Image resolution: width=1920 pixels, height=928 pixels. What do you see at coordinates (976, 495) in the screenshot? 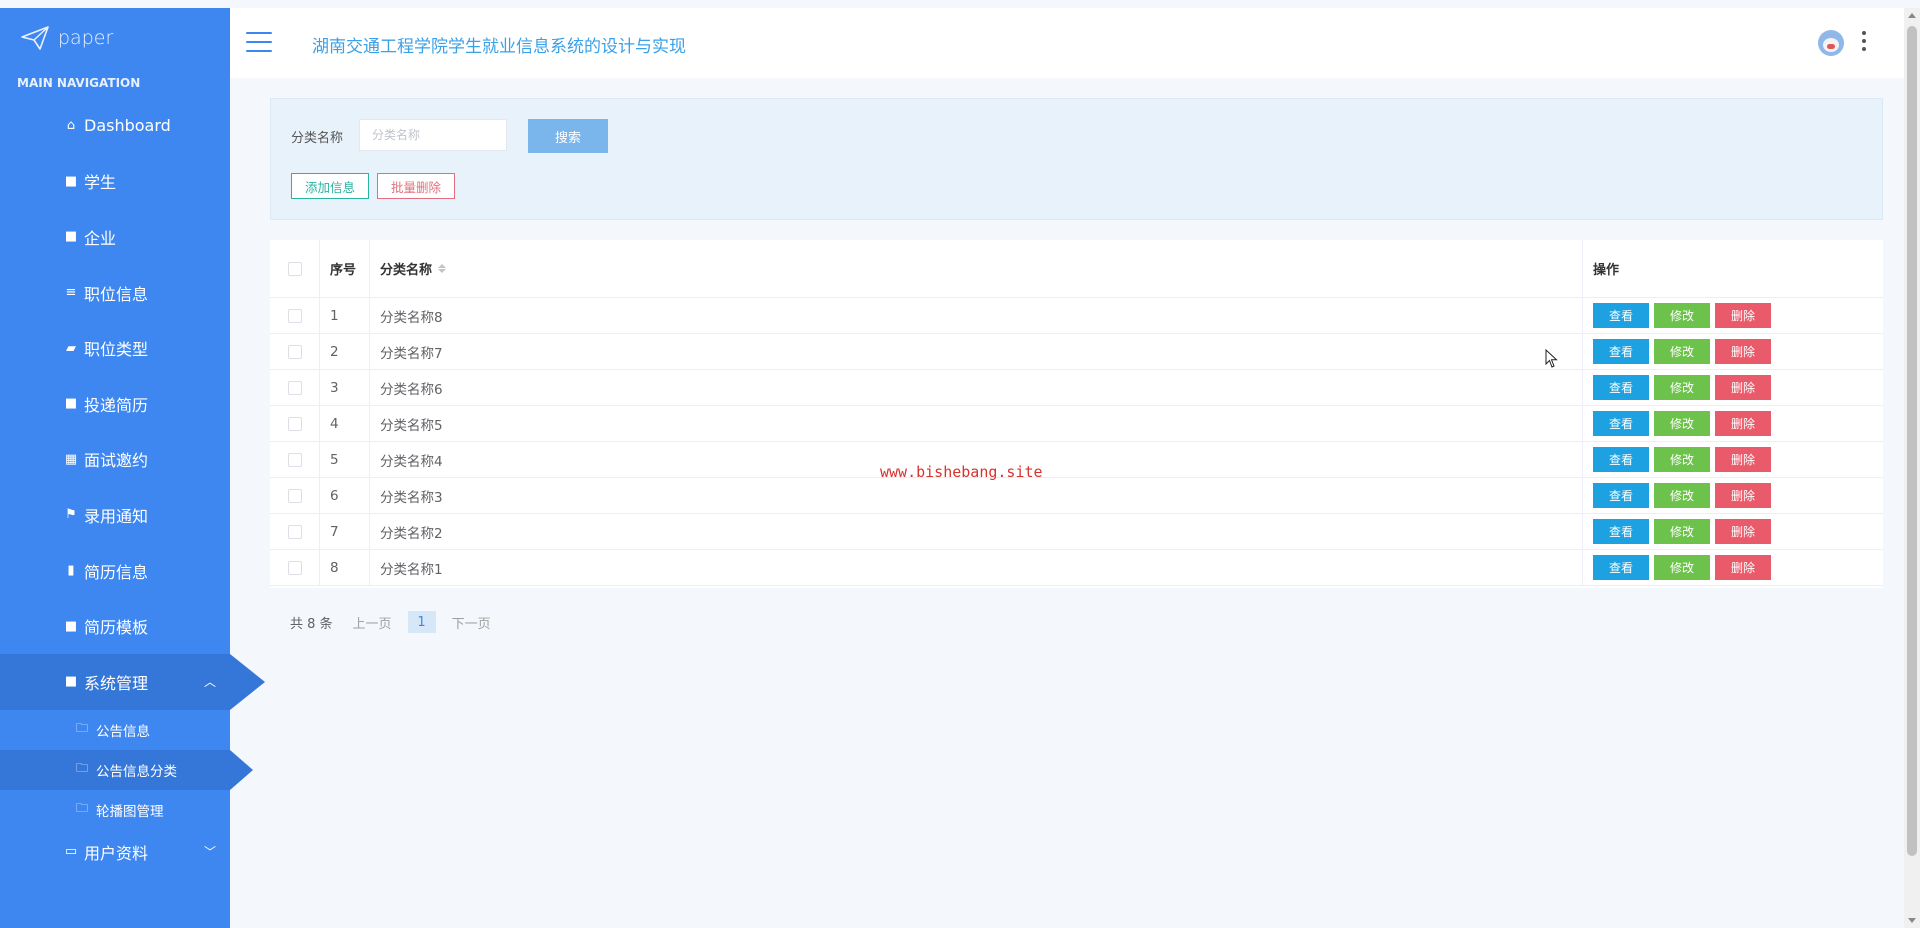
I see `row-name: 分类名称3` at bounding box center [976, 495].